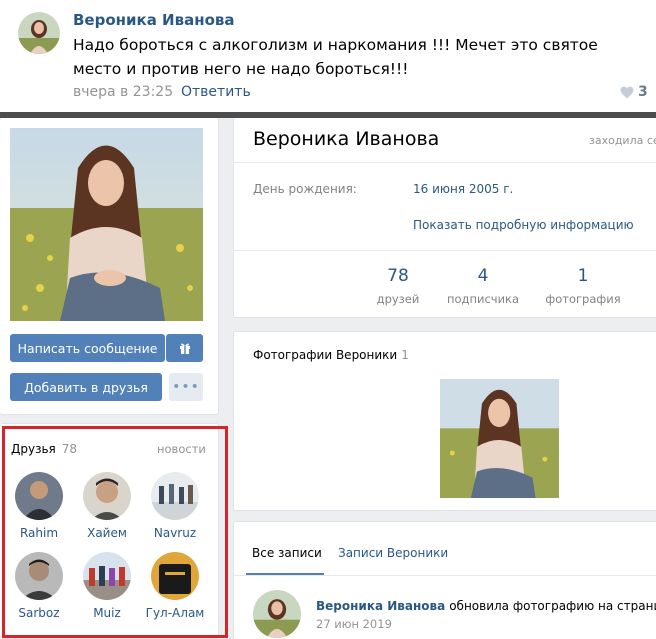  Describe the element at coordinates (86, 387) in the screenshot. I see `add-friend-button: Добавить в друзья` at that location.